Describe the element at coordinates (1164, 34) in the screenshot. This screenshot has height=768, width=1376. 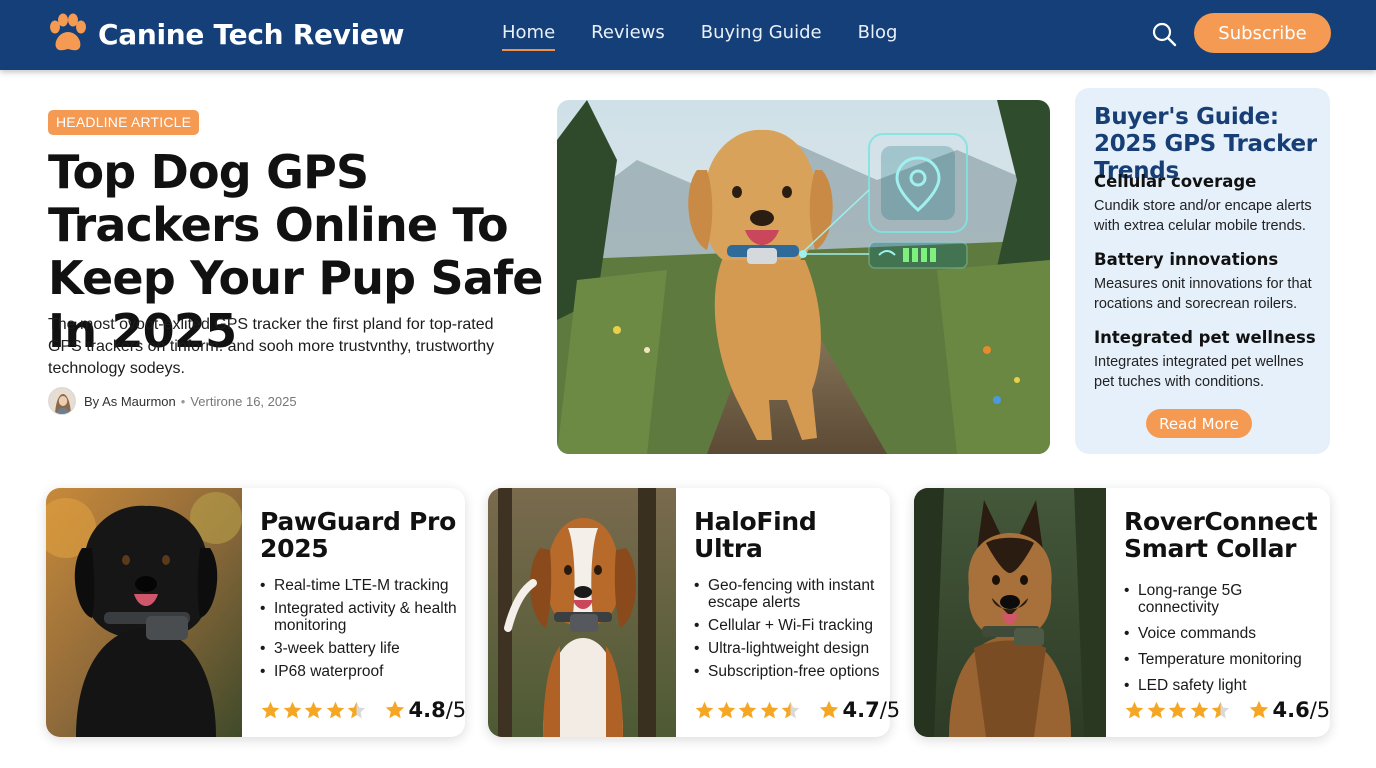
I see `search-icon` at that location.